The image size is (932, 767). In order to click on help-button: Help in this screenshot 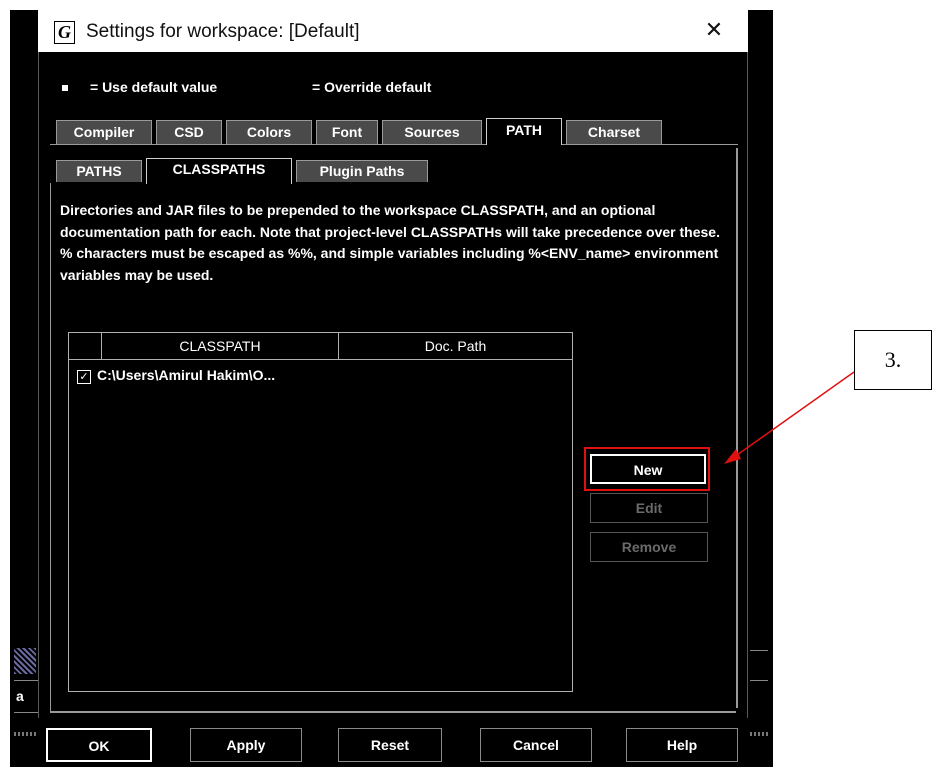, I will do `click(682, 745)`.